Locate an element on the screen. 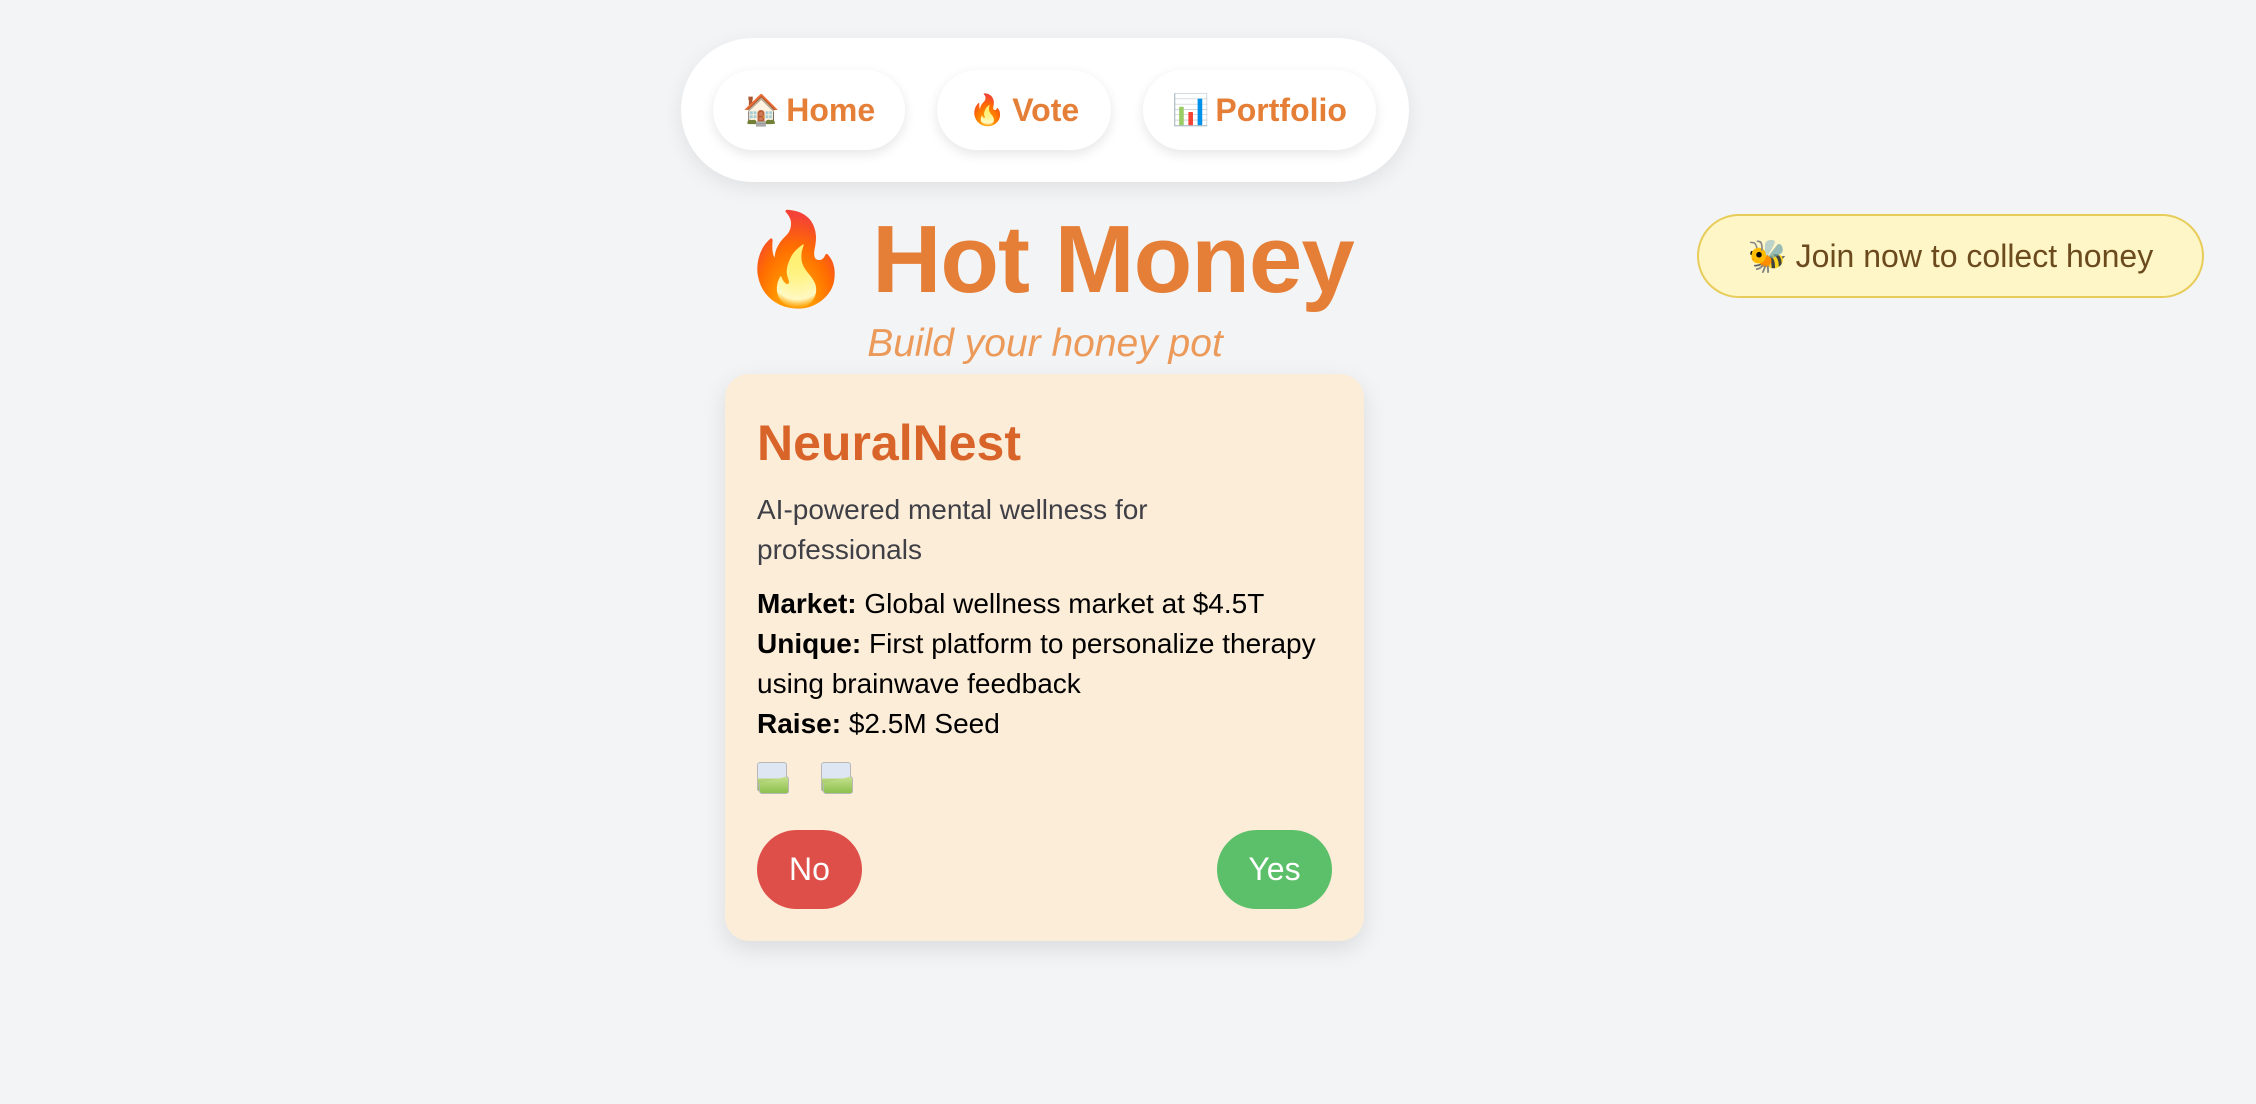 This screenshot has height=1104, width=2256. join-button: 🐝 Join now to collect honey is located at coordinates (1950, 256).